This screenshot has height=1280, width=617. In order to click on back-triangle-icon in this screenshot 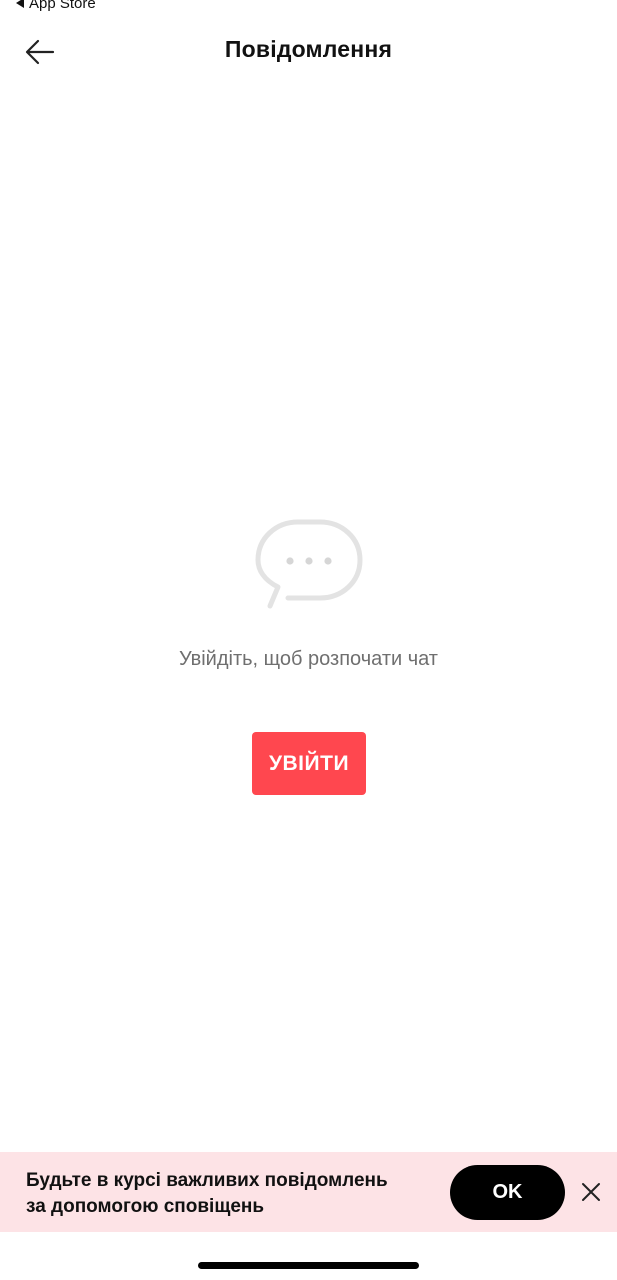, I will do `click(20, 4)`.